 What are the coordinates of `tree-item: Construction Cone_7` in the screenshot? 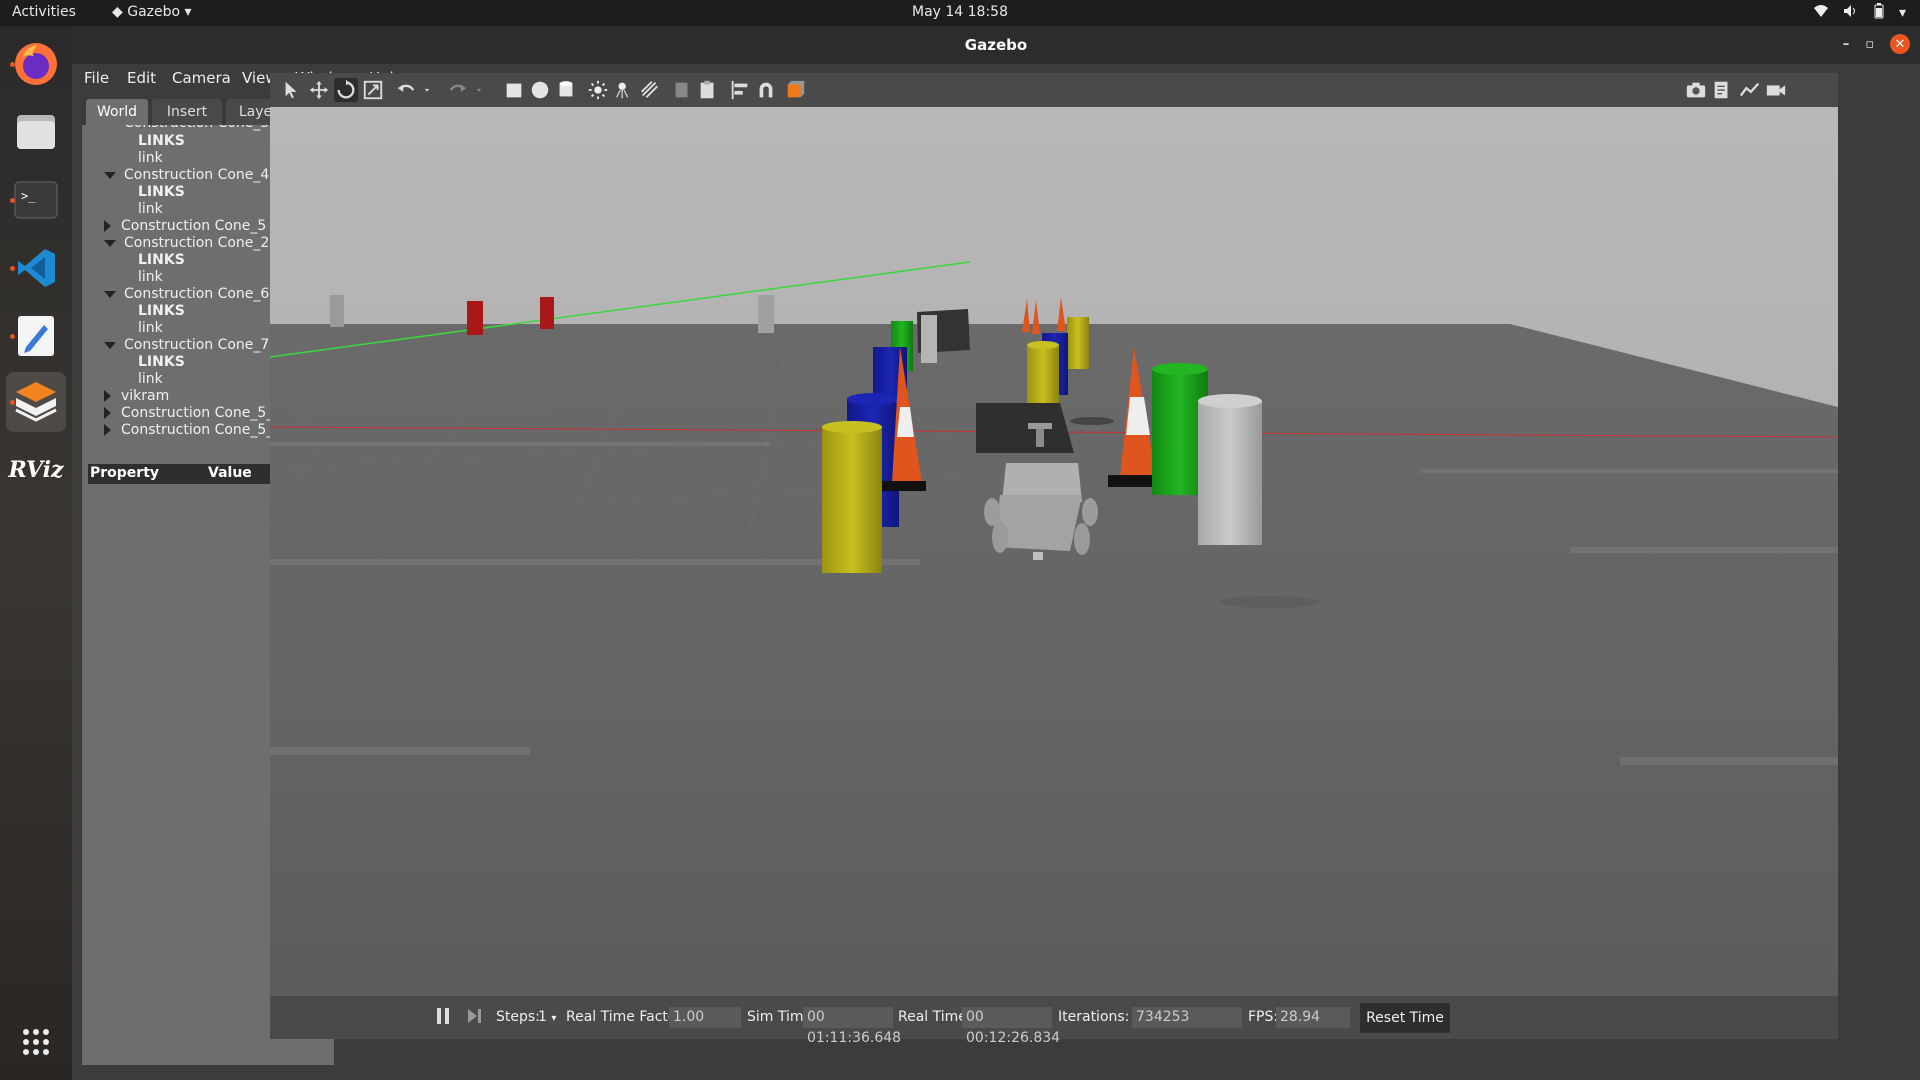 It's located at (186, 345).